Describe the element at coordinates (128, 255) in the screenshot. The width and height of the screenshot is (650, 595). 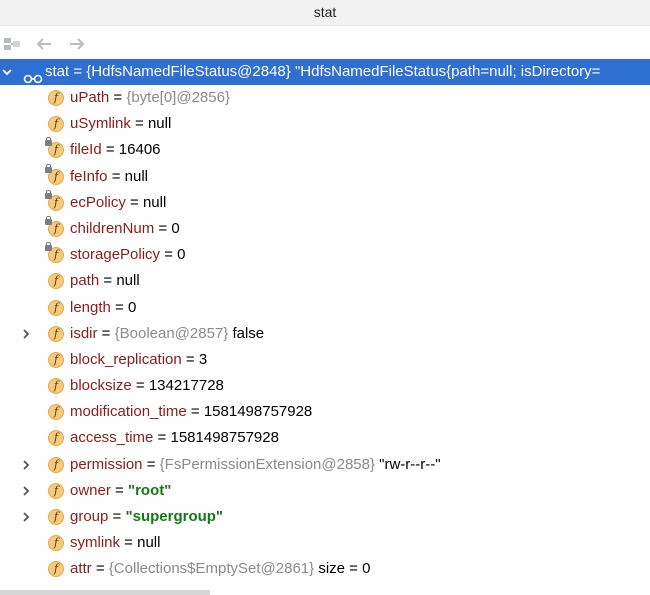
I see `field-line: storagePolicy = 0` at that location.